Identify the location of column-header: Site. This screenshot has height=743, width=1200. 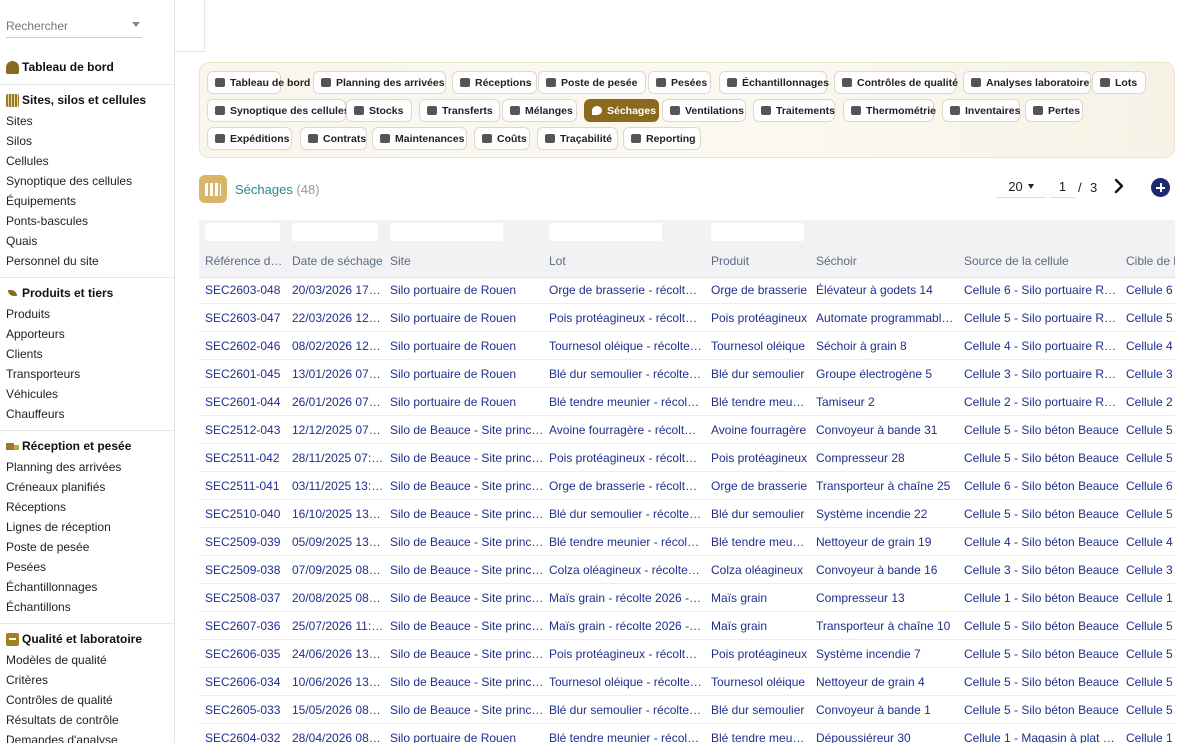
(467, 261).